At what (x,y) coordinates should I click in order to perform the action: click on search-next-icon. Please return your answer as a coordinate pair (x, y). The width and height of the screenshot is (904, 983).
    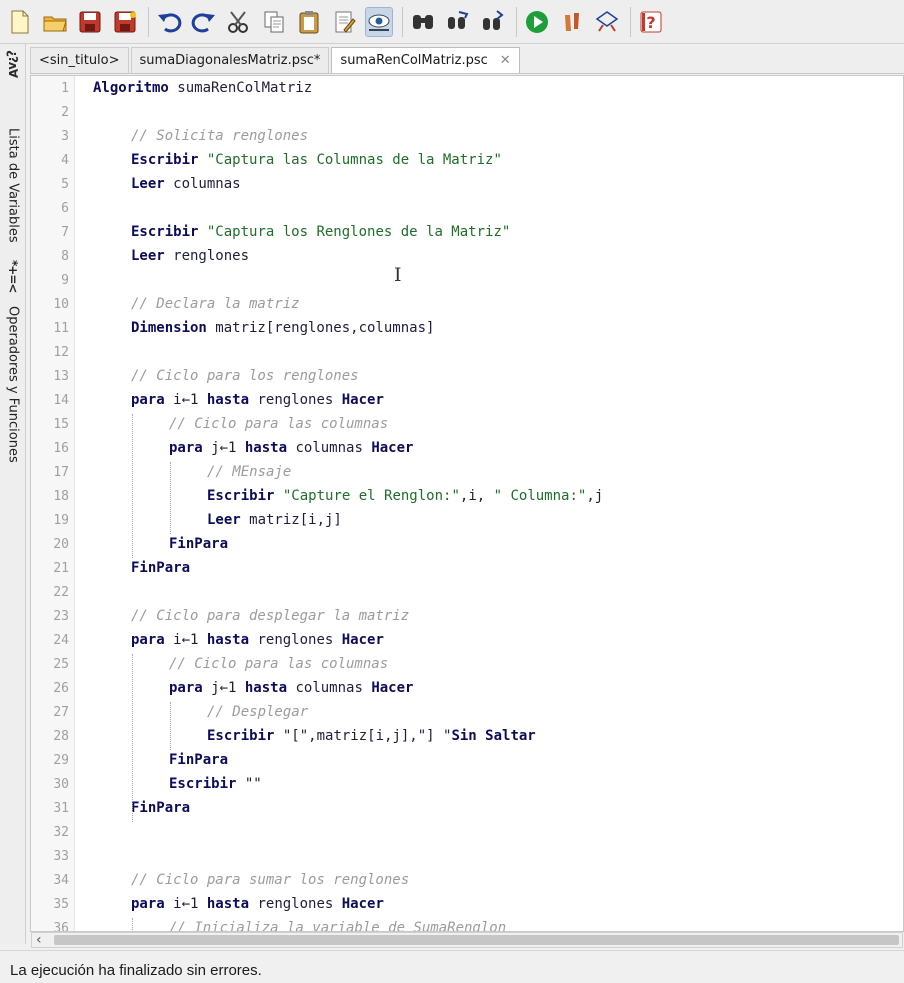
    Looking at the image, I should click on (493, 22).